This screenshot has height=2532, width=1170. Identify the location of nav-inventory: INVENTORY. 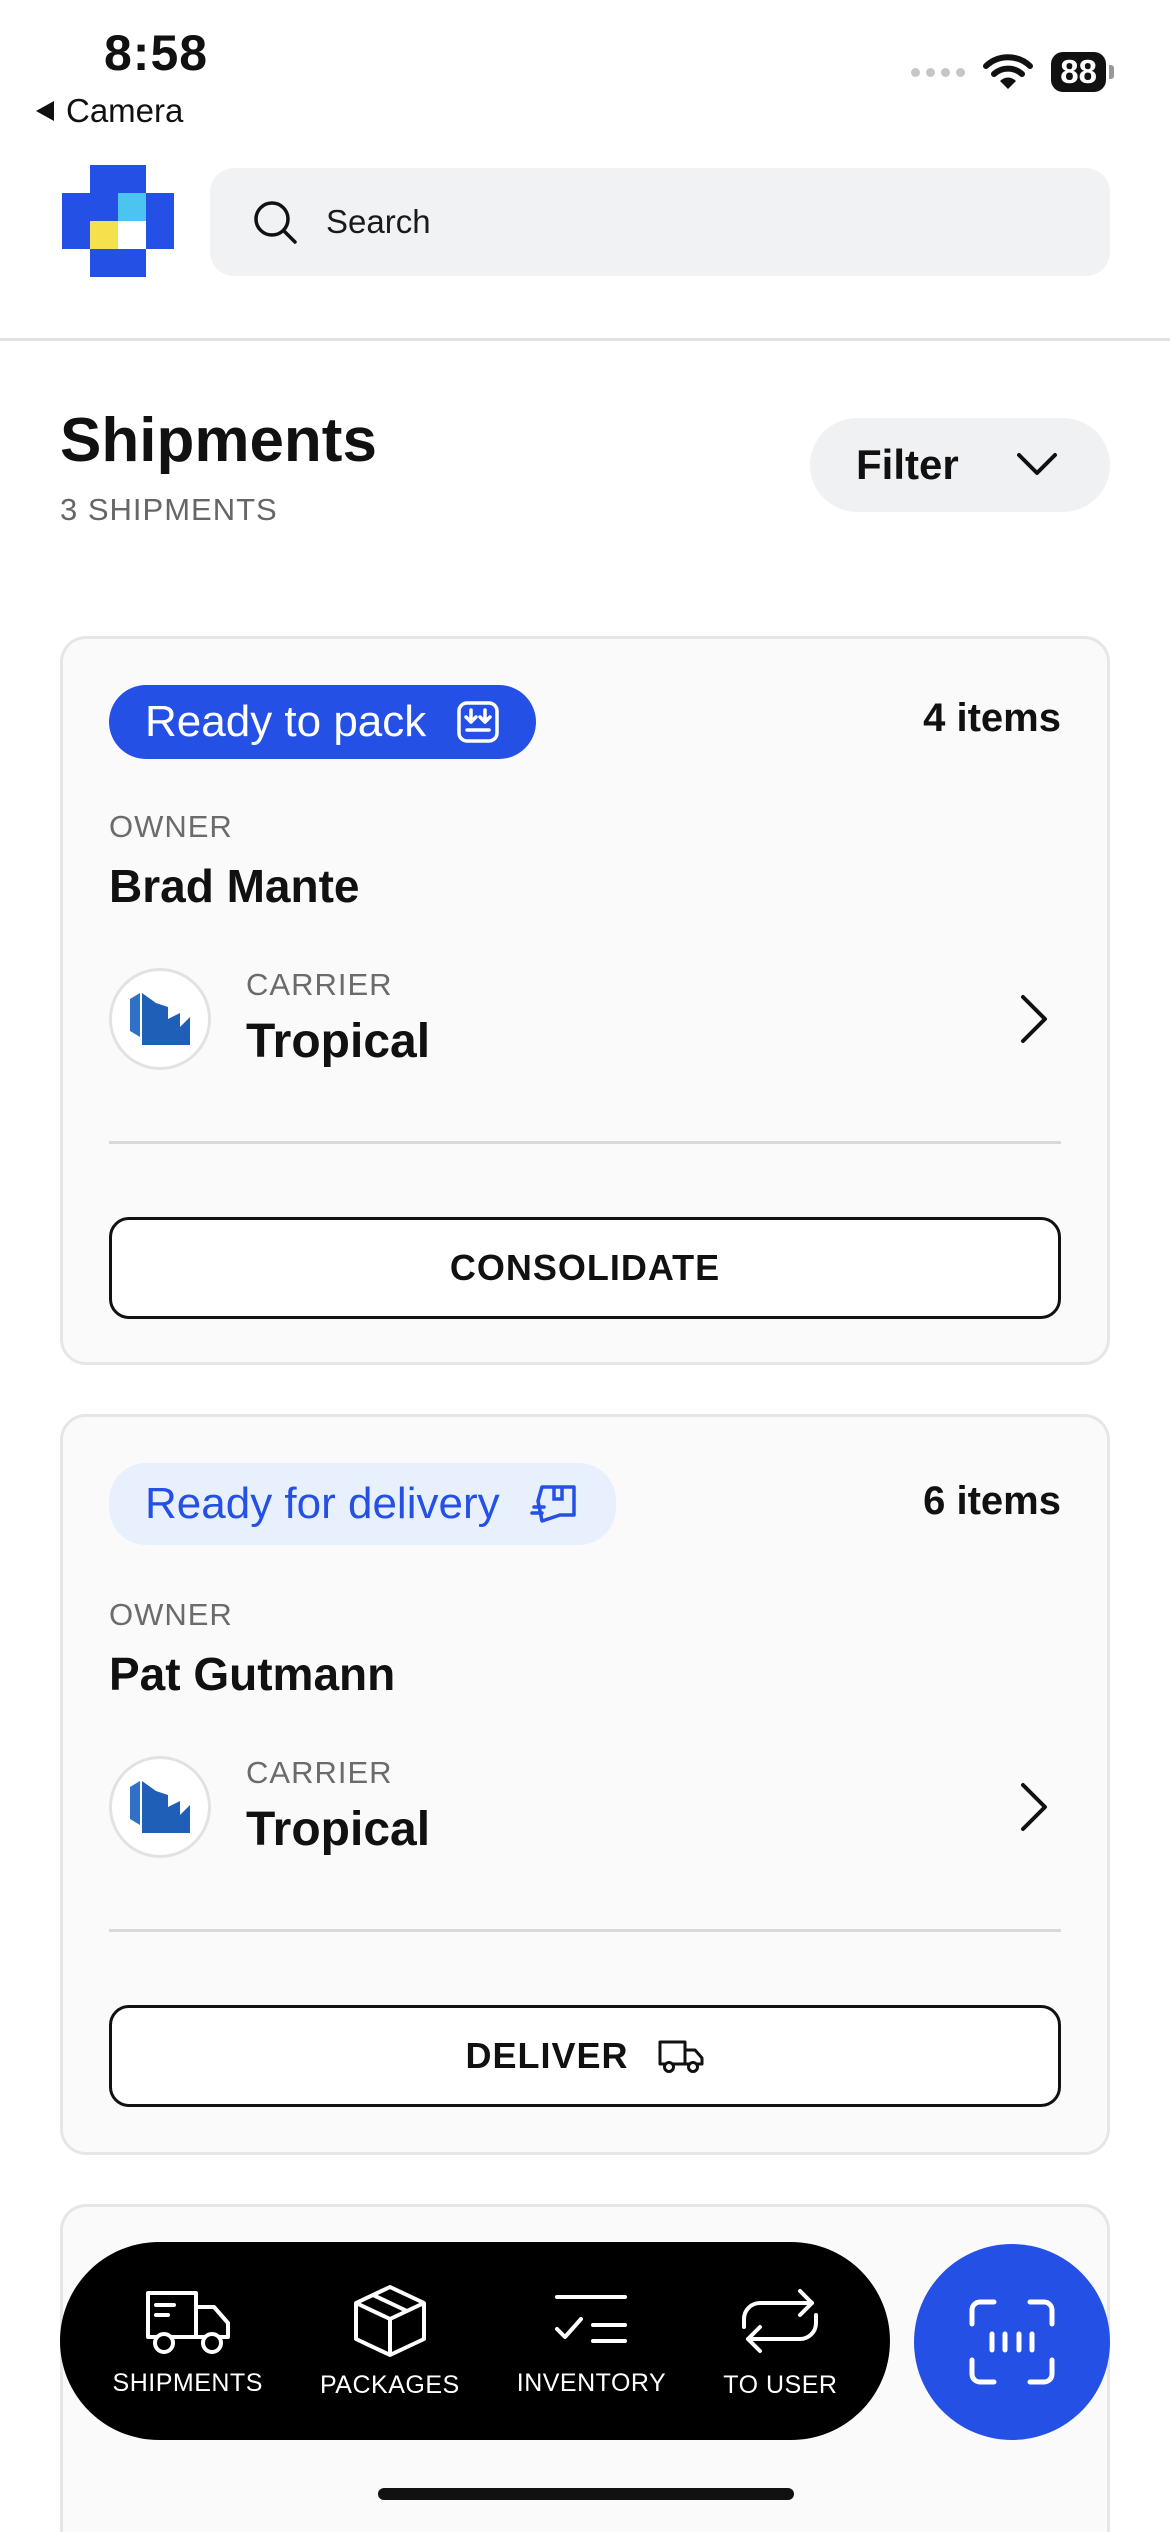
(591, 2341).